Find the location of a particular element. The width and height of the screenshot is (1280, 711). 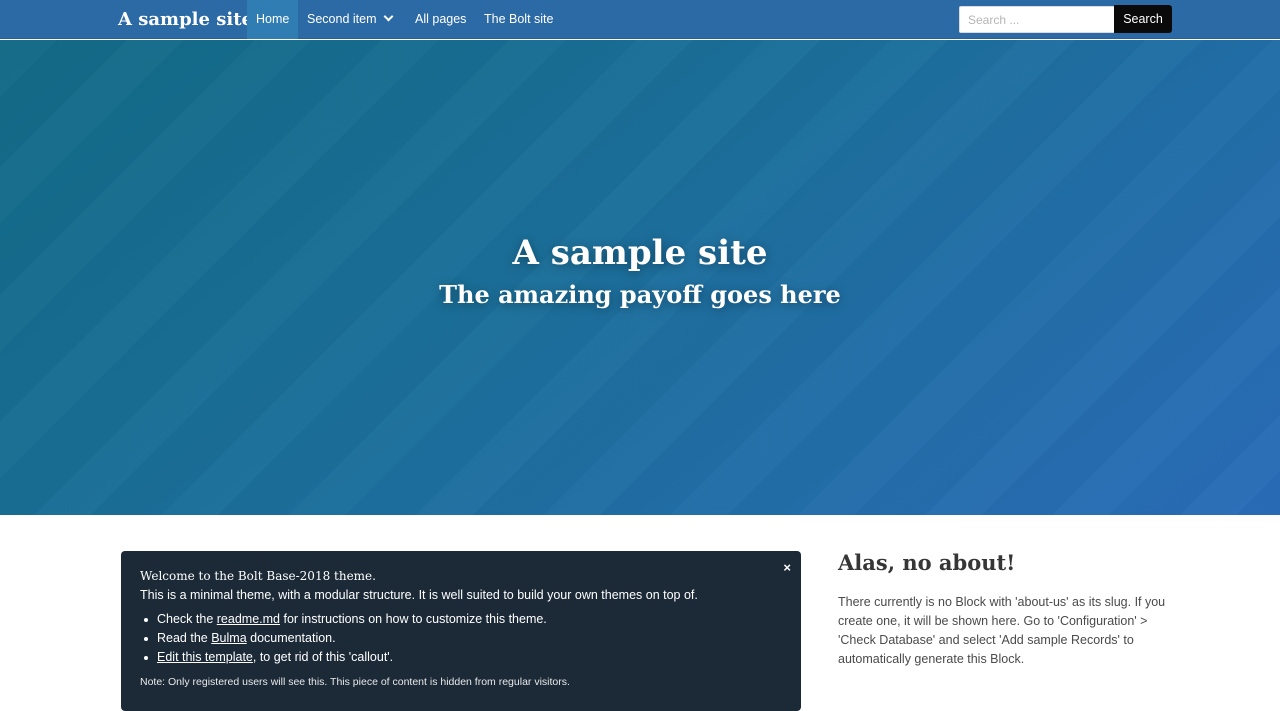

list-item-prefix: Check the is located at coordinates (187, 619).